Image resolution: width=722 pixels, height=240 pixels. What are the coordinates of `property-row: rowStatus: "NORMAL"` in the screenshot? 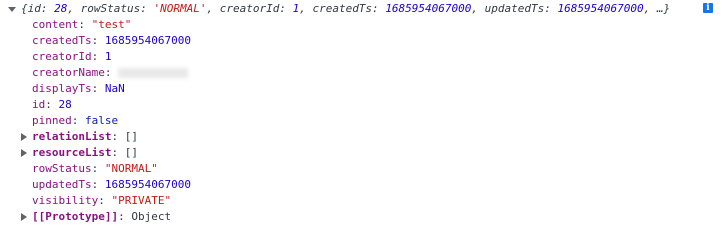 It's located at (95, 169).